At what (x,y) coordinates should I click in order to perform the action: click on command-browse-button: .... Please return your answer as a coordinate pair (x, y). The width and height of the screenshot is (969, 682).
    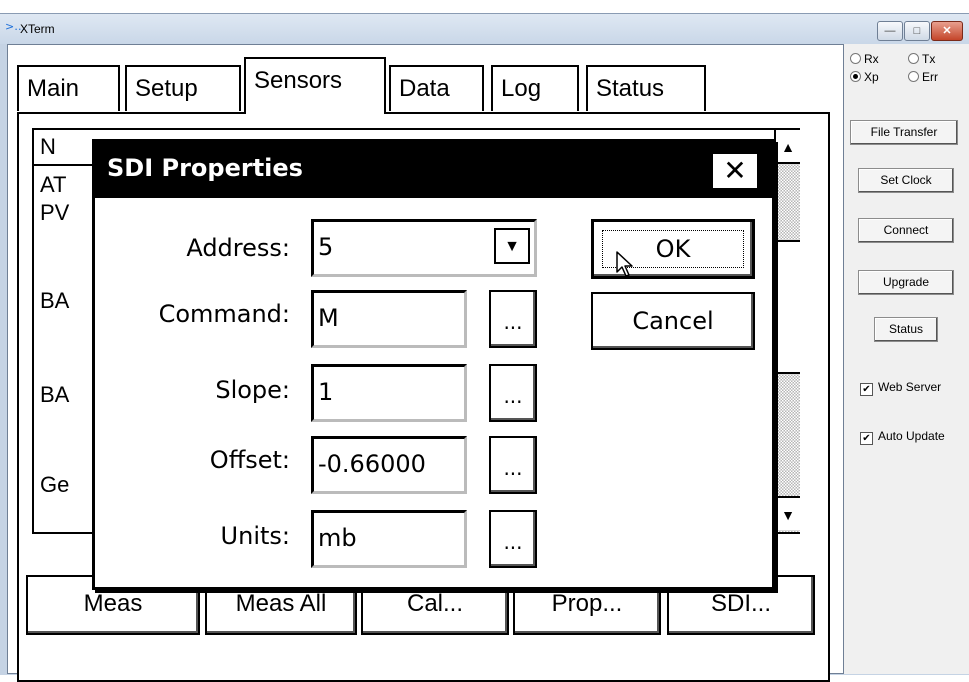
    Looking at the image, I should click on (513, 319).